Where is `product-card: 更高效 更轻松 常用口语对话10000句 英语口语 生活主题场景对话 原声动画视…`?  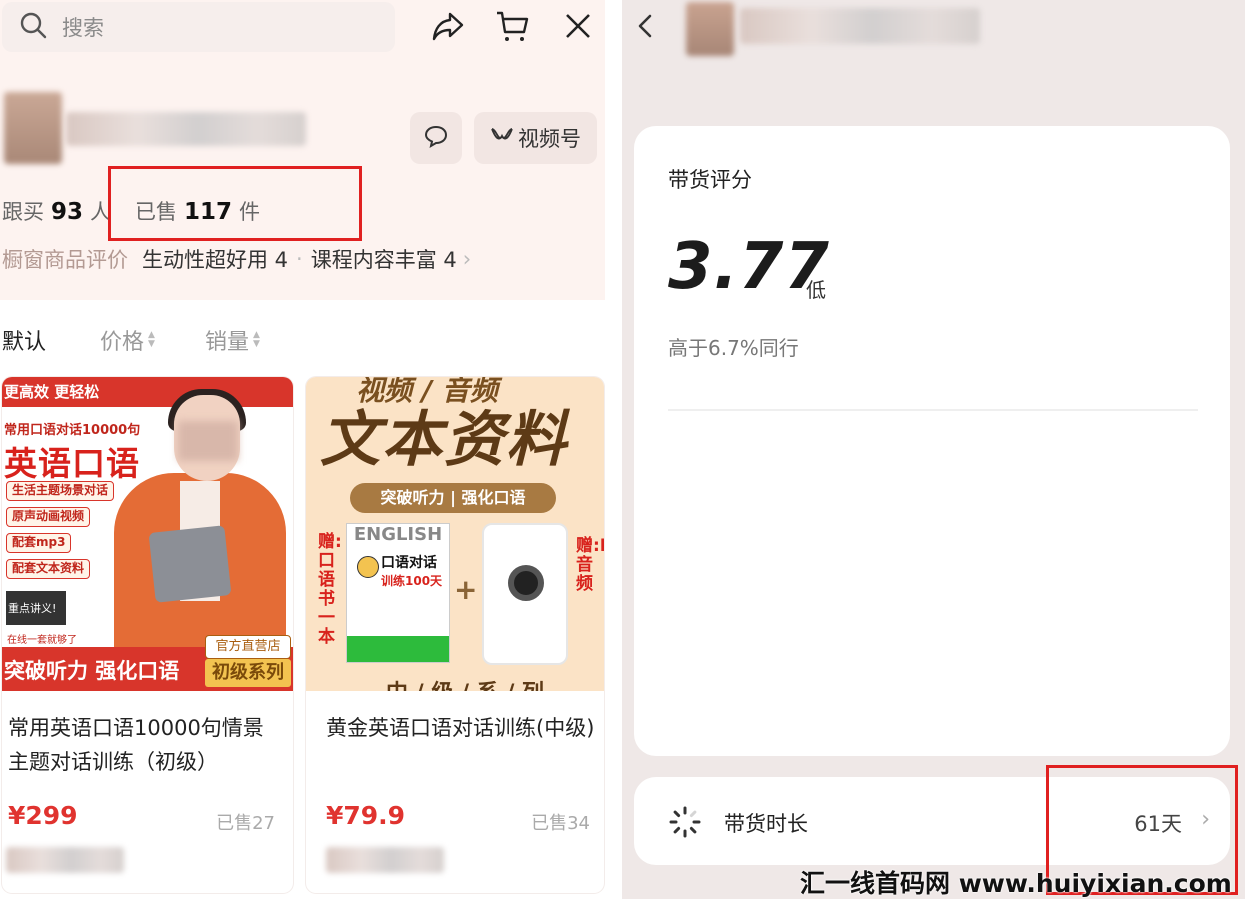 product-card: 更高效 更轻松 常用口语对话10000句 英语口语 生活主题场景对话 原声动画视… is located at coordinates (147, 635).